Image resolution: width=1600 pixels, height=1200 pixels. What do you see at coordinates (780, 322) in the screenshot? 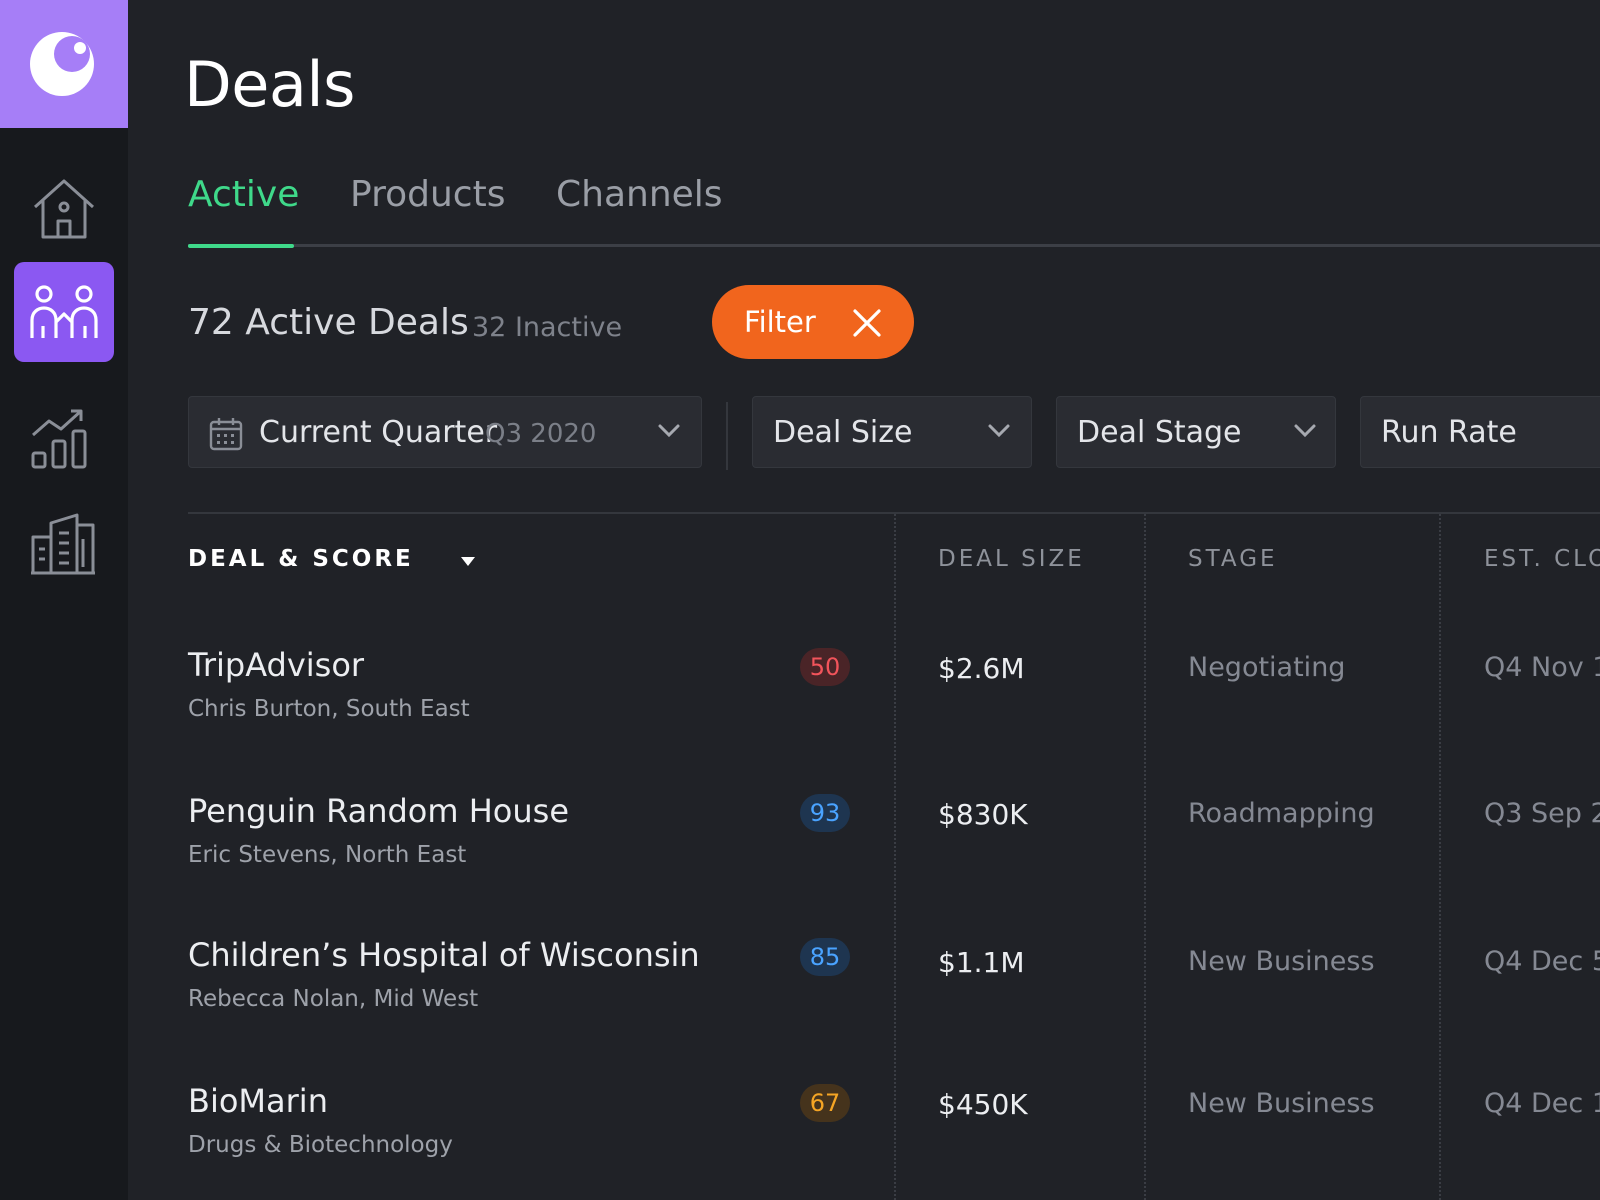
I see `filter-chip-label: Filter` at bounding box center [780, 322].